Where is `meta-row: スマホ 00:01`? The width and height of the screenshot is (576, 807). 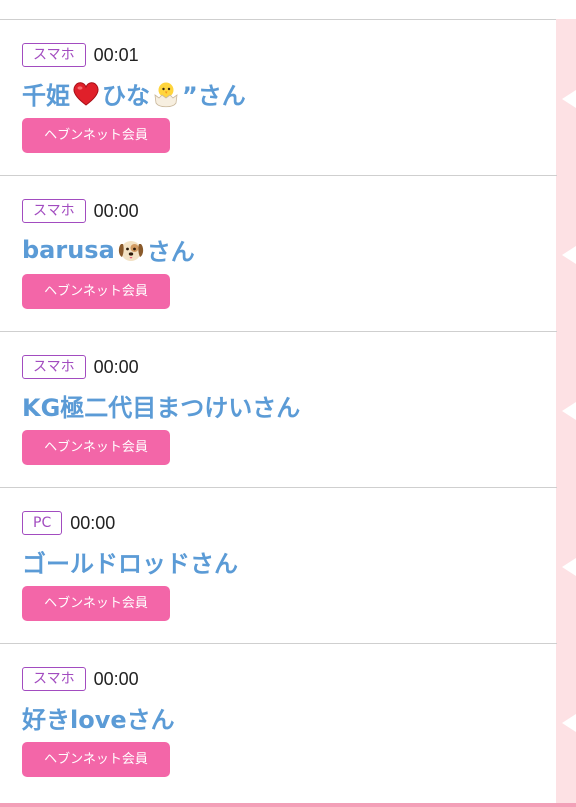 meta-row: スマホ 00:01 is located at coordinates (80, 55).